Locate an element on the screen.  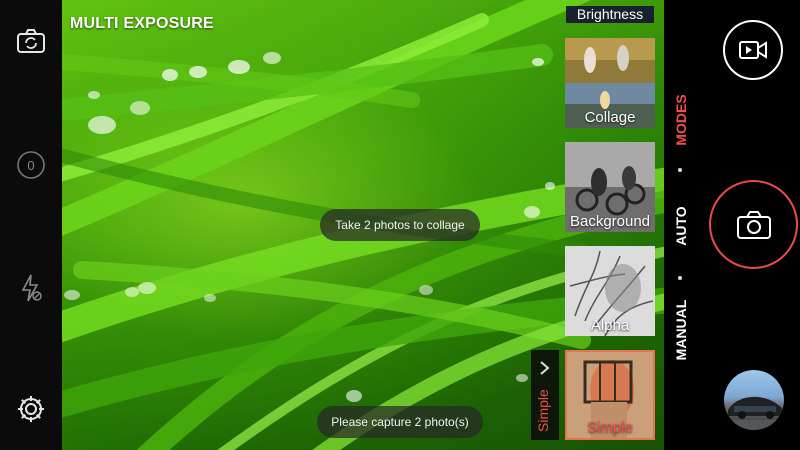
option-collage-label: Collage is located at coordinates (610, 117).